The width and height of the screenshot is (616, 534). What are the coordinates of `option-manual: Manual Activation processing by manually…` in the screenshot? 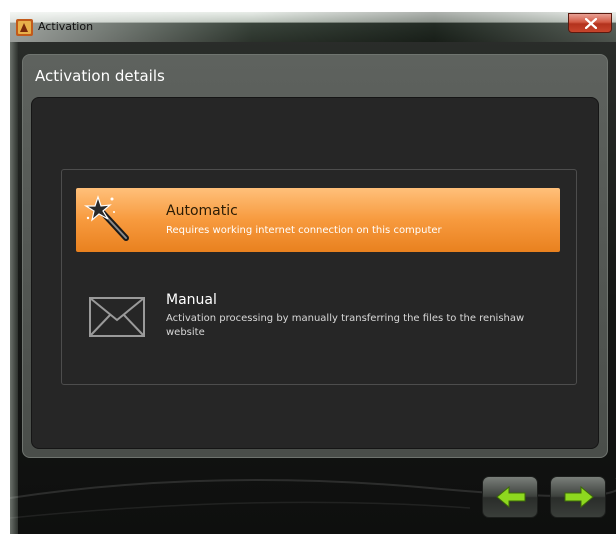 It's located at (318, 320).